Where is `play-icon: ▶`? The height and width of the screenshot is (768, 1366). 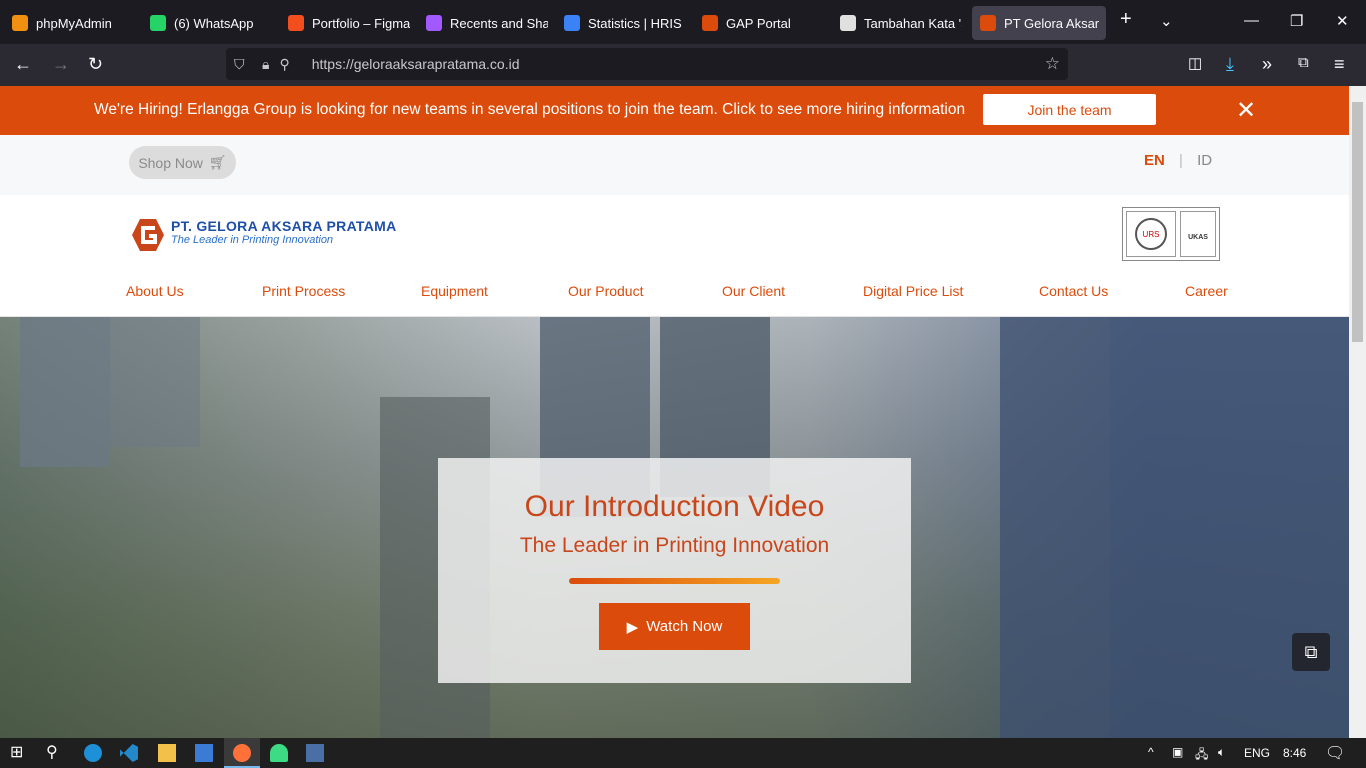
play-icon: ▶ is located at coordinates (632, 627).